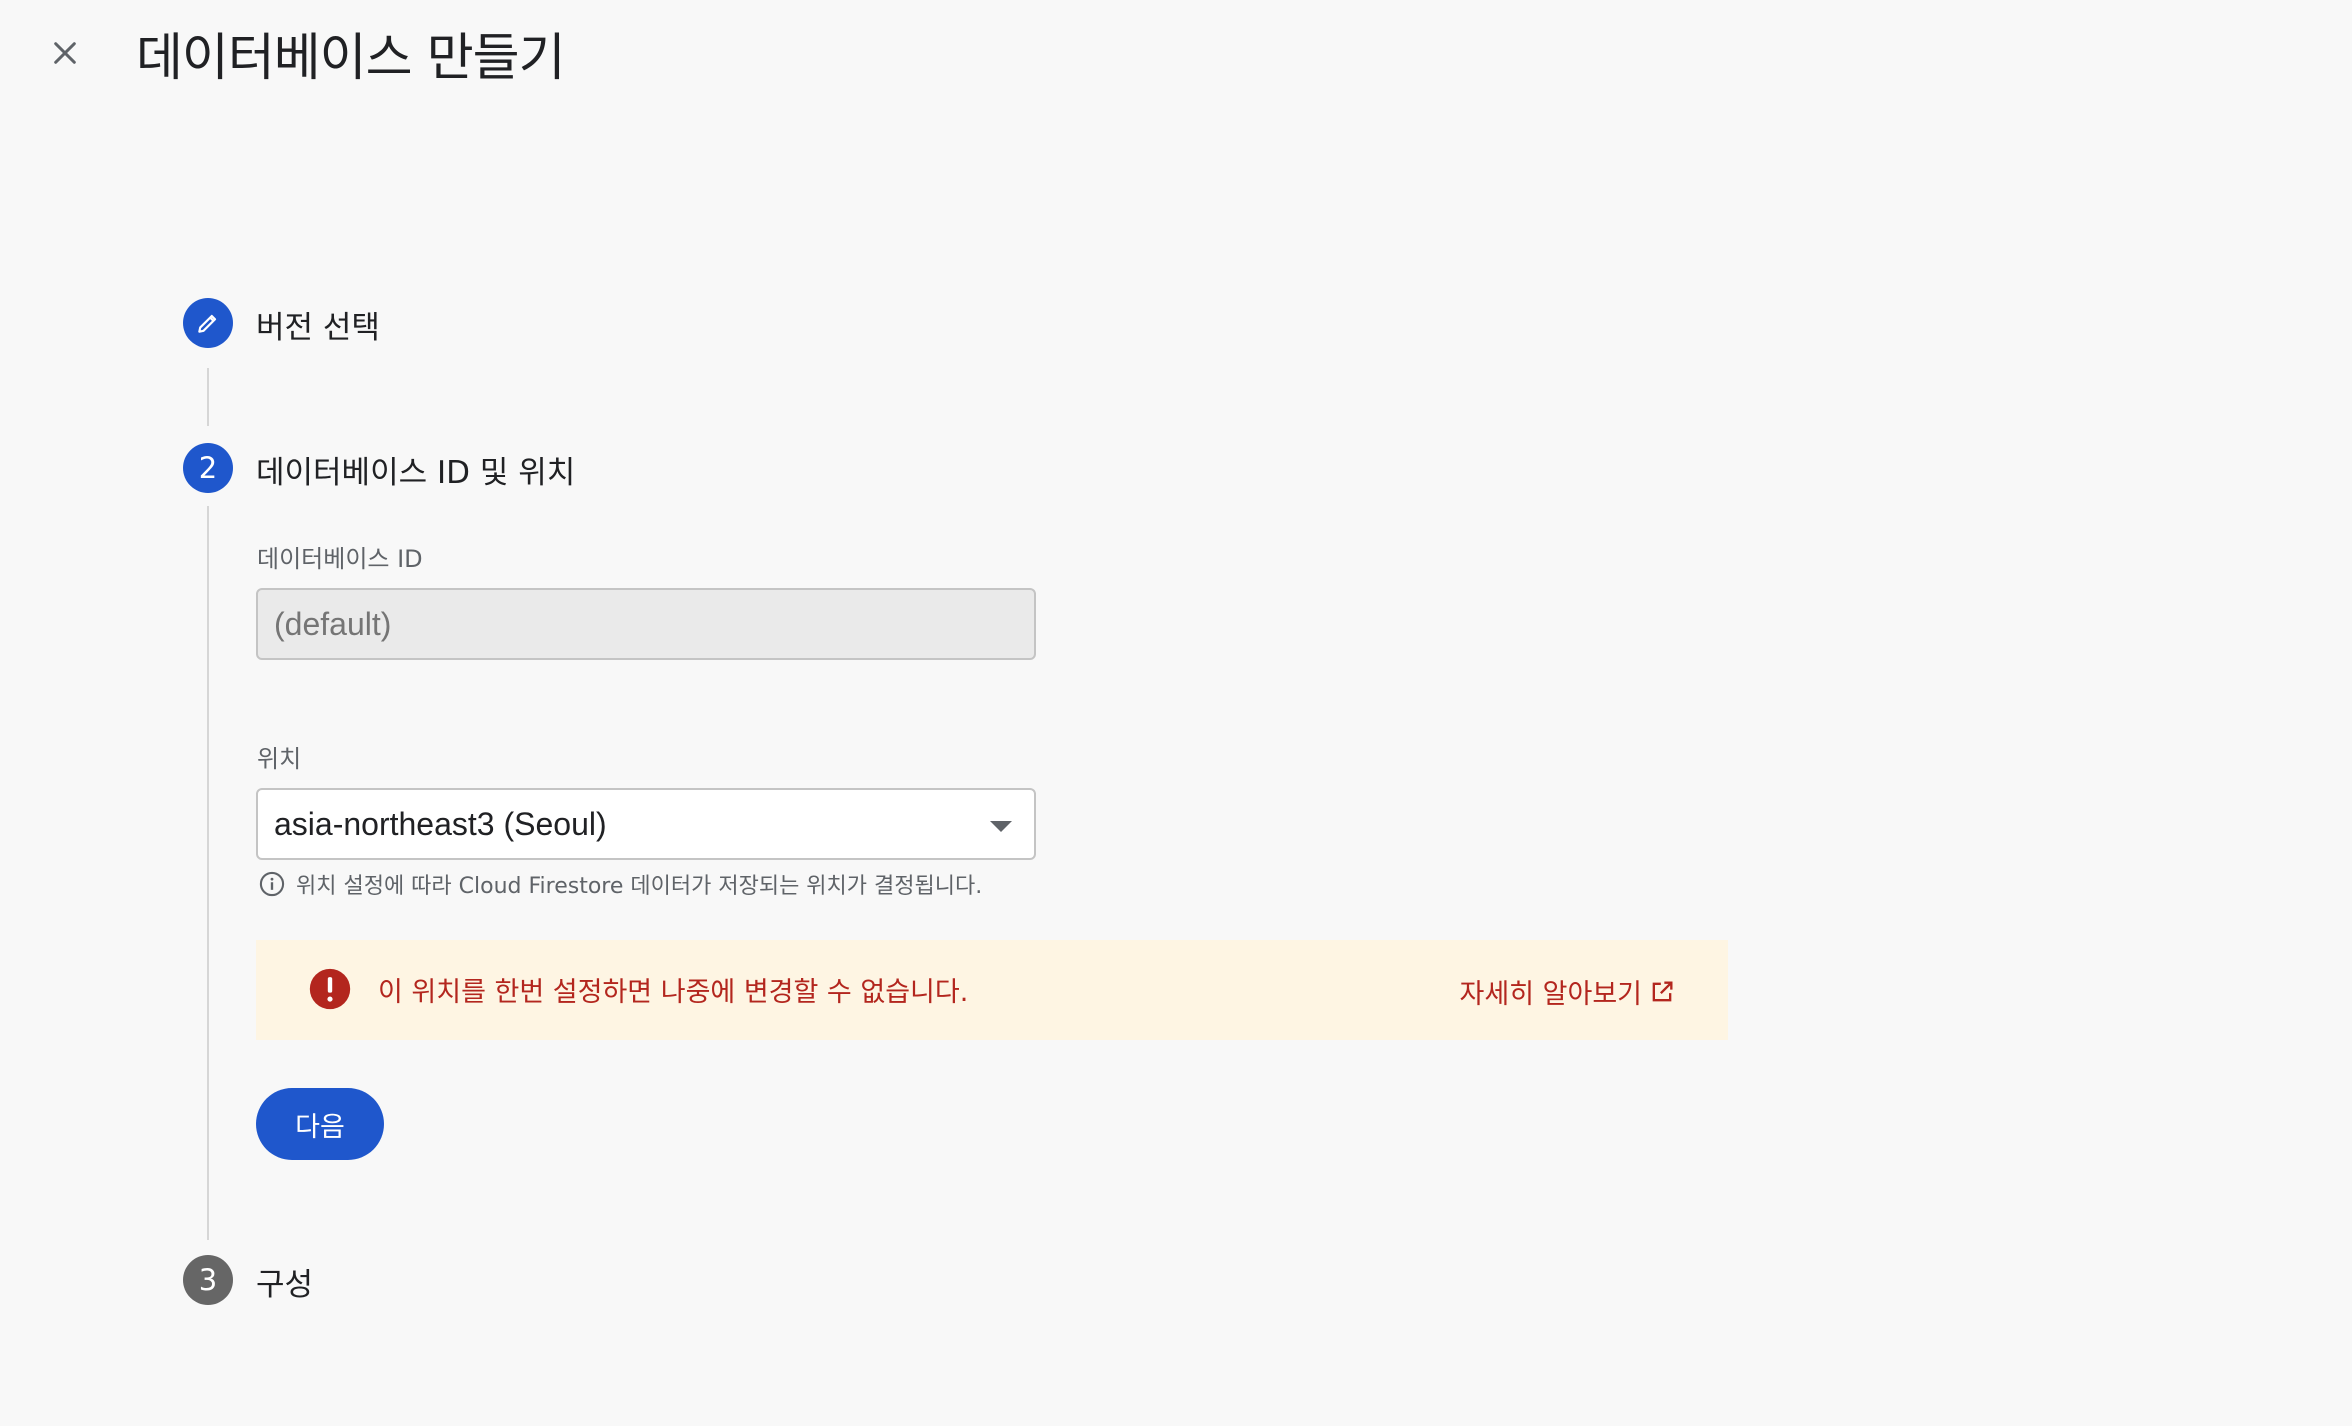  Describe the element at coordinates (440, 823) in the screenshot. I see `location-select-value: asia-northeast3 (Seoul)` at that location.